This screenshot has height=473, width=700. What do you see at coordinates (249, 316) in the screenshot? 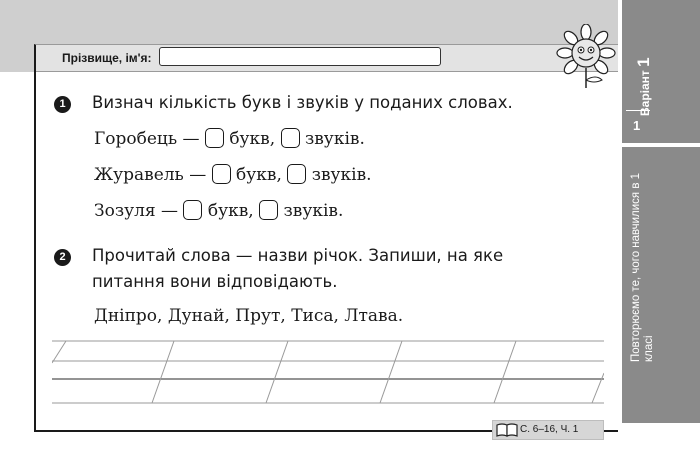
I see `river-names: Дніпро, Дунай, Прут, Тиса, Лтава.` at bounding box center [249, 316].